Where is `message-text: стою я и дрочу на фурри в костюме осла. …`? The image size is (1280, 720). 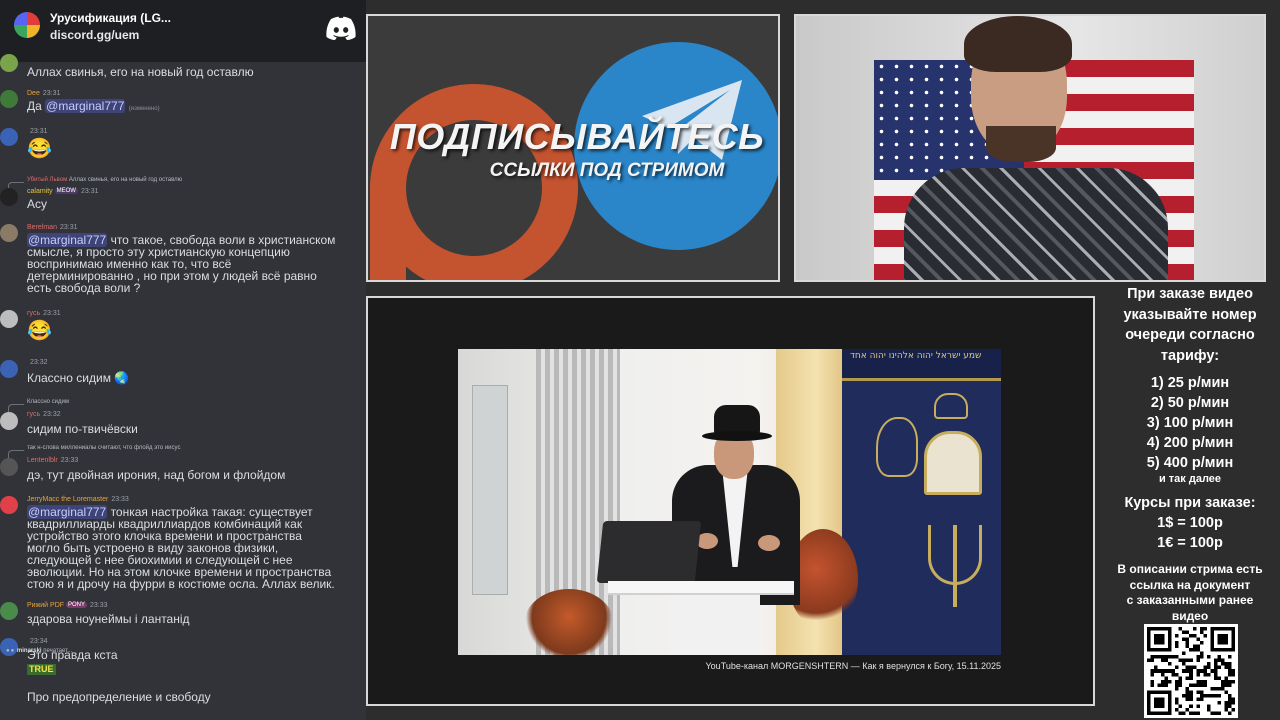
message-text: стою я и дрочу на фурри в костюме осла. … is located at coordinates (181, 584).